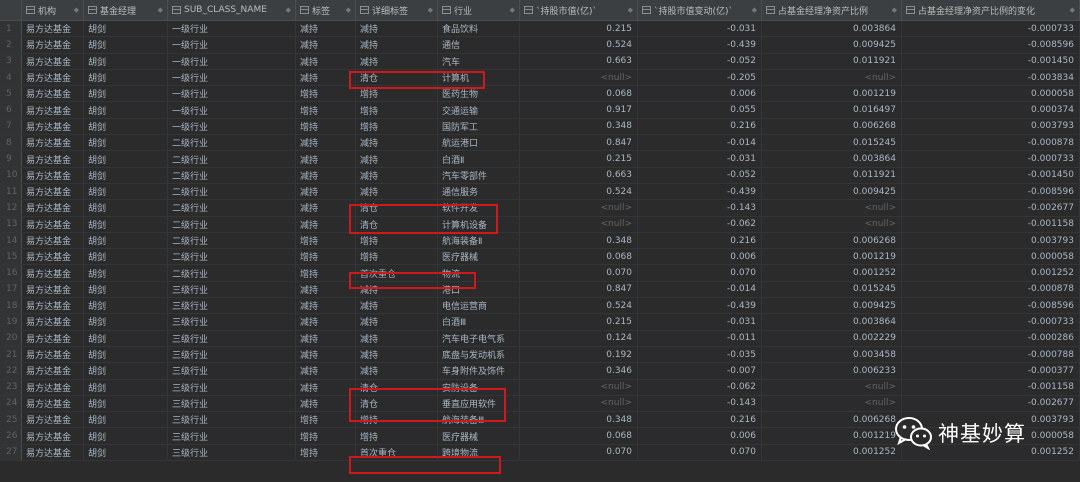 This screenshot has height=482, width=1080. I want to click on table-cell: 0.000374, so click(991, 110).